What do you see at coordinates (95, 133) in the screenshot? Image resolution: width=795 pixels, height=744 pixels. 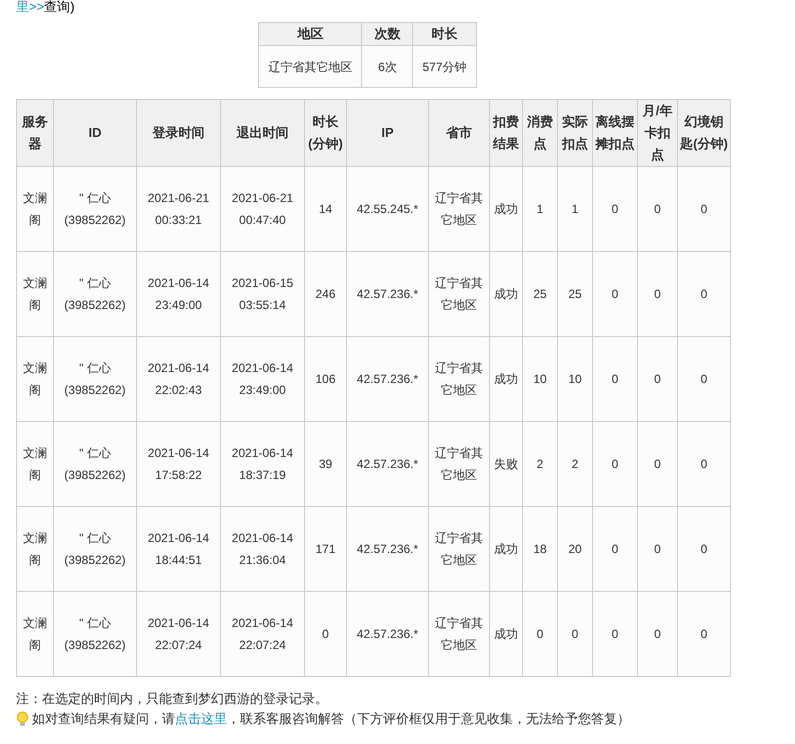 I see `column-header: ID` at bounding box center [95, 133].